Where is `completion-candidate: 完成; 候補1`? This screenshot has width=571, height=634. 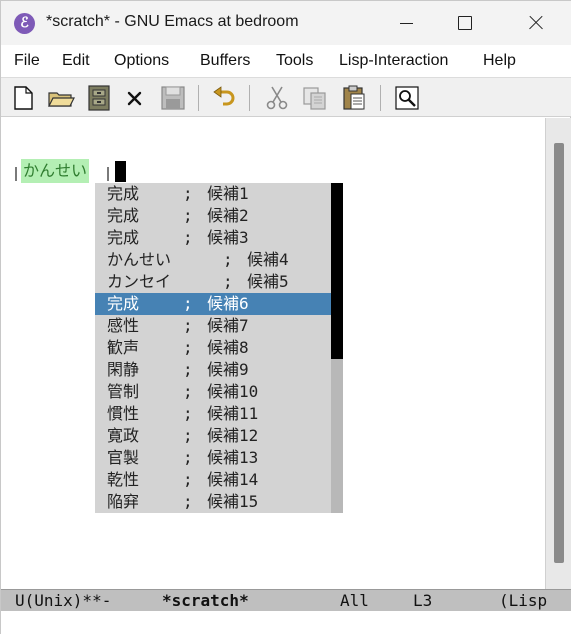
completion-candidate: 完成; 候補1 is located at coordinates (213, 194).